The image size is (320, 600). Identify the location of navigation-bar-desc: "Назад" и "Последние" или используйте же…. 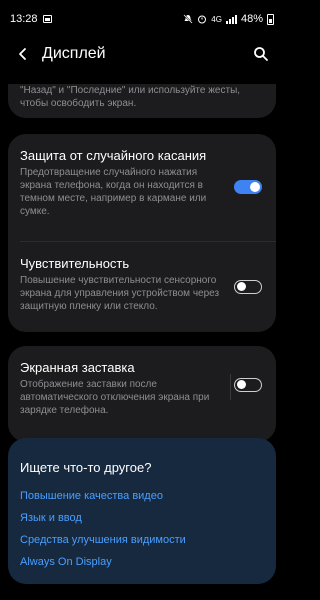
(130, 97).